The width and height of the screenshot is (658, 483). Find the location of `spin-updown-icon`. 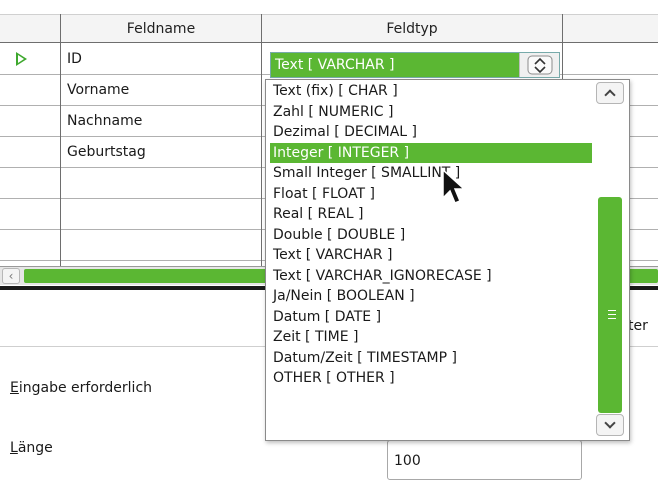

spin-updown-icon is located at coordinates (539, 65).